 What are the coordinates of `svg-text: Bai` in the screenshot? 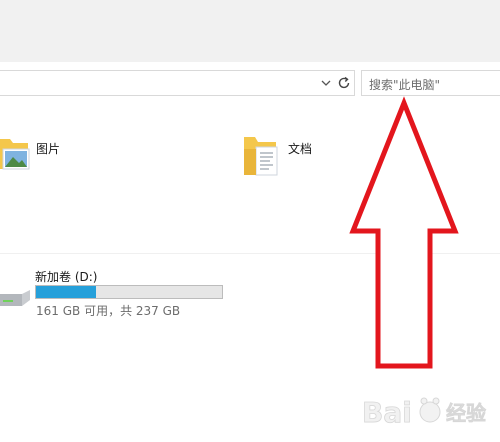 It's located at (387, 412).